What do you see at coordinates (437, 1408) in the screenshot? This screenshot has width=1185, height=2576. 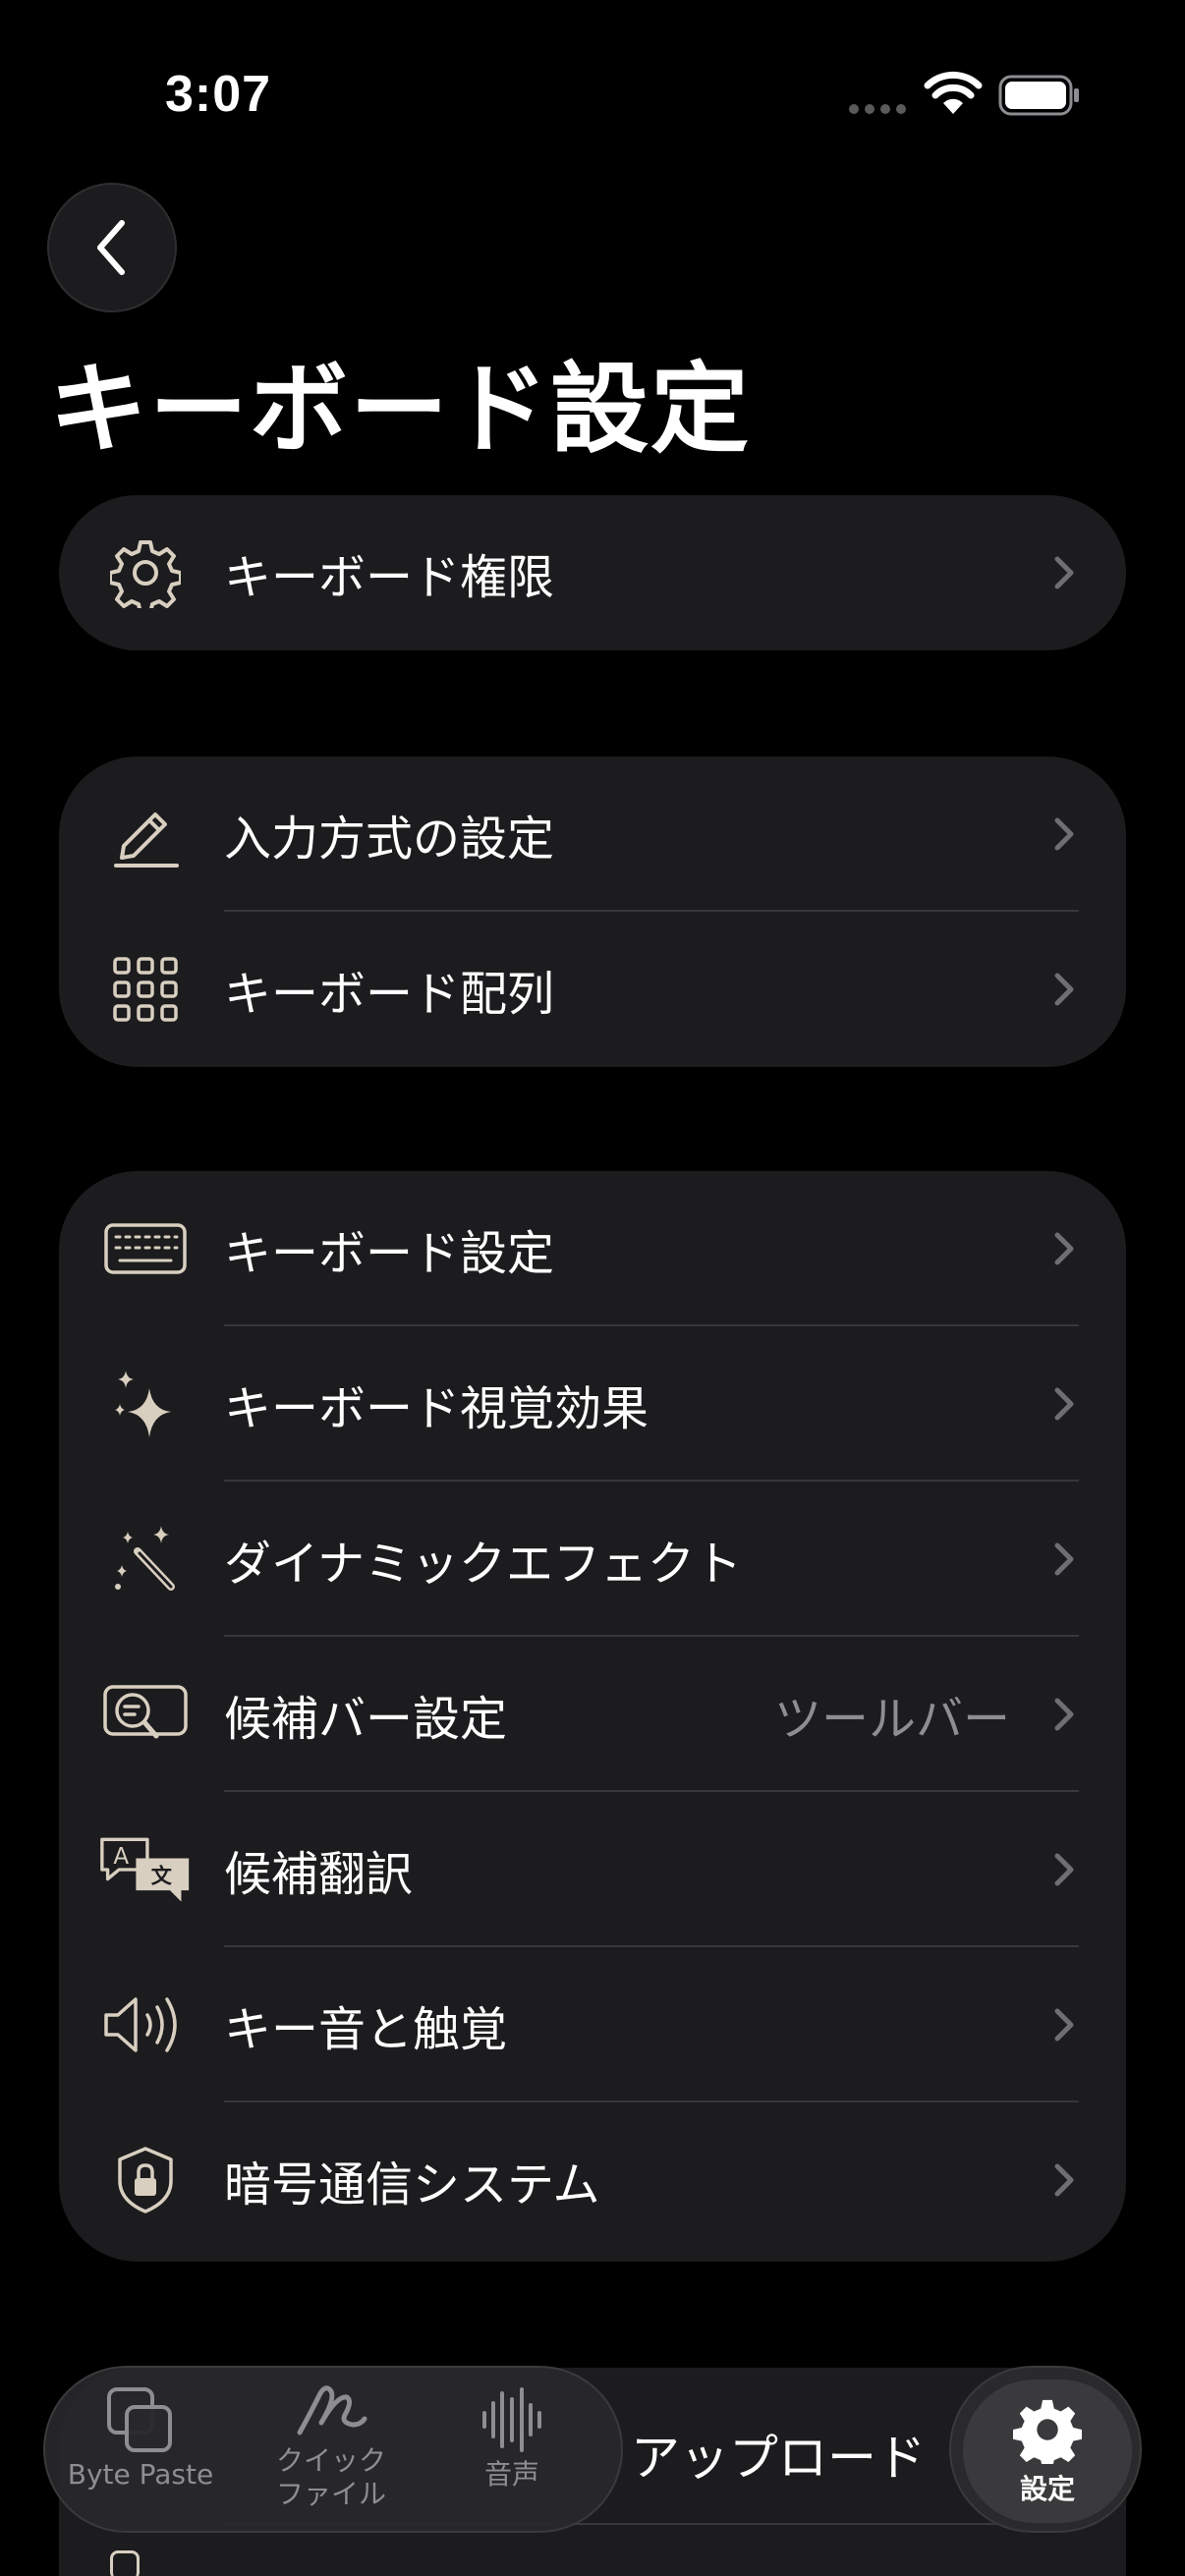 I see `row-label: キーボード視覚効果` at bounding box center [437, 1408].